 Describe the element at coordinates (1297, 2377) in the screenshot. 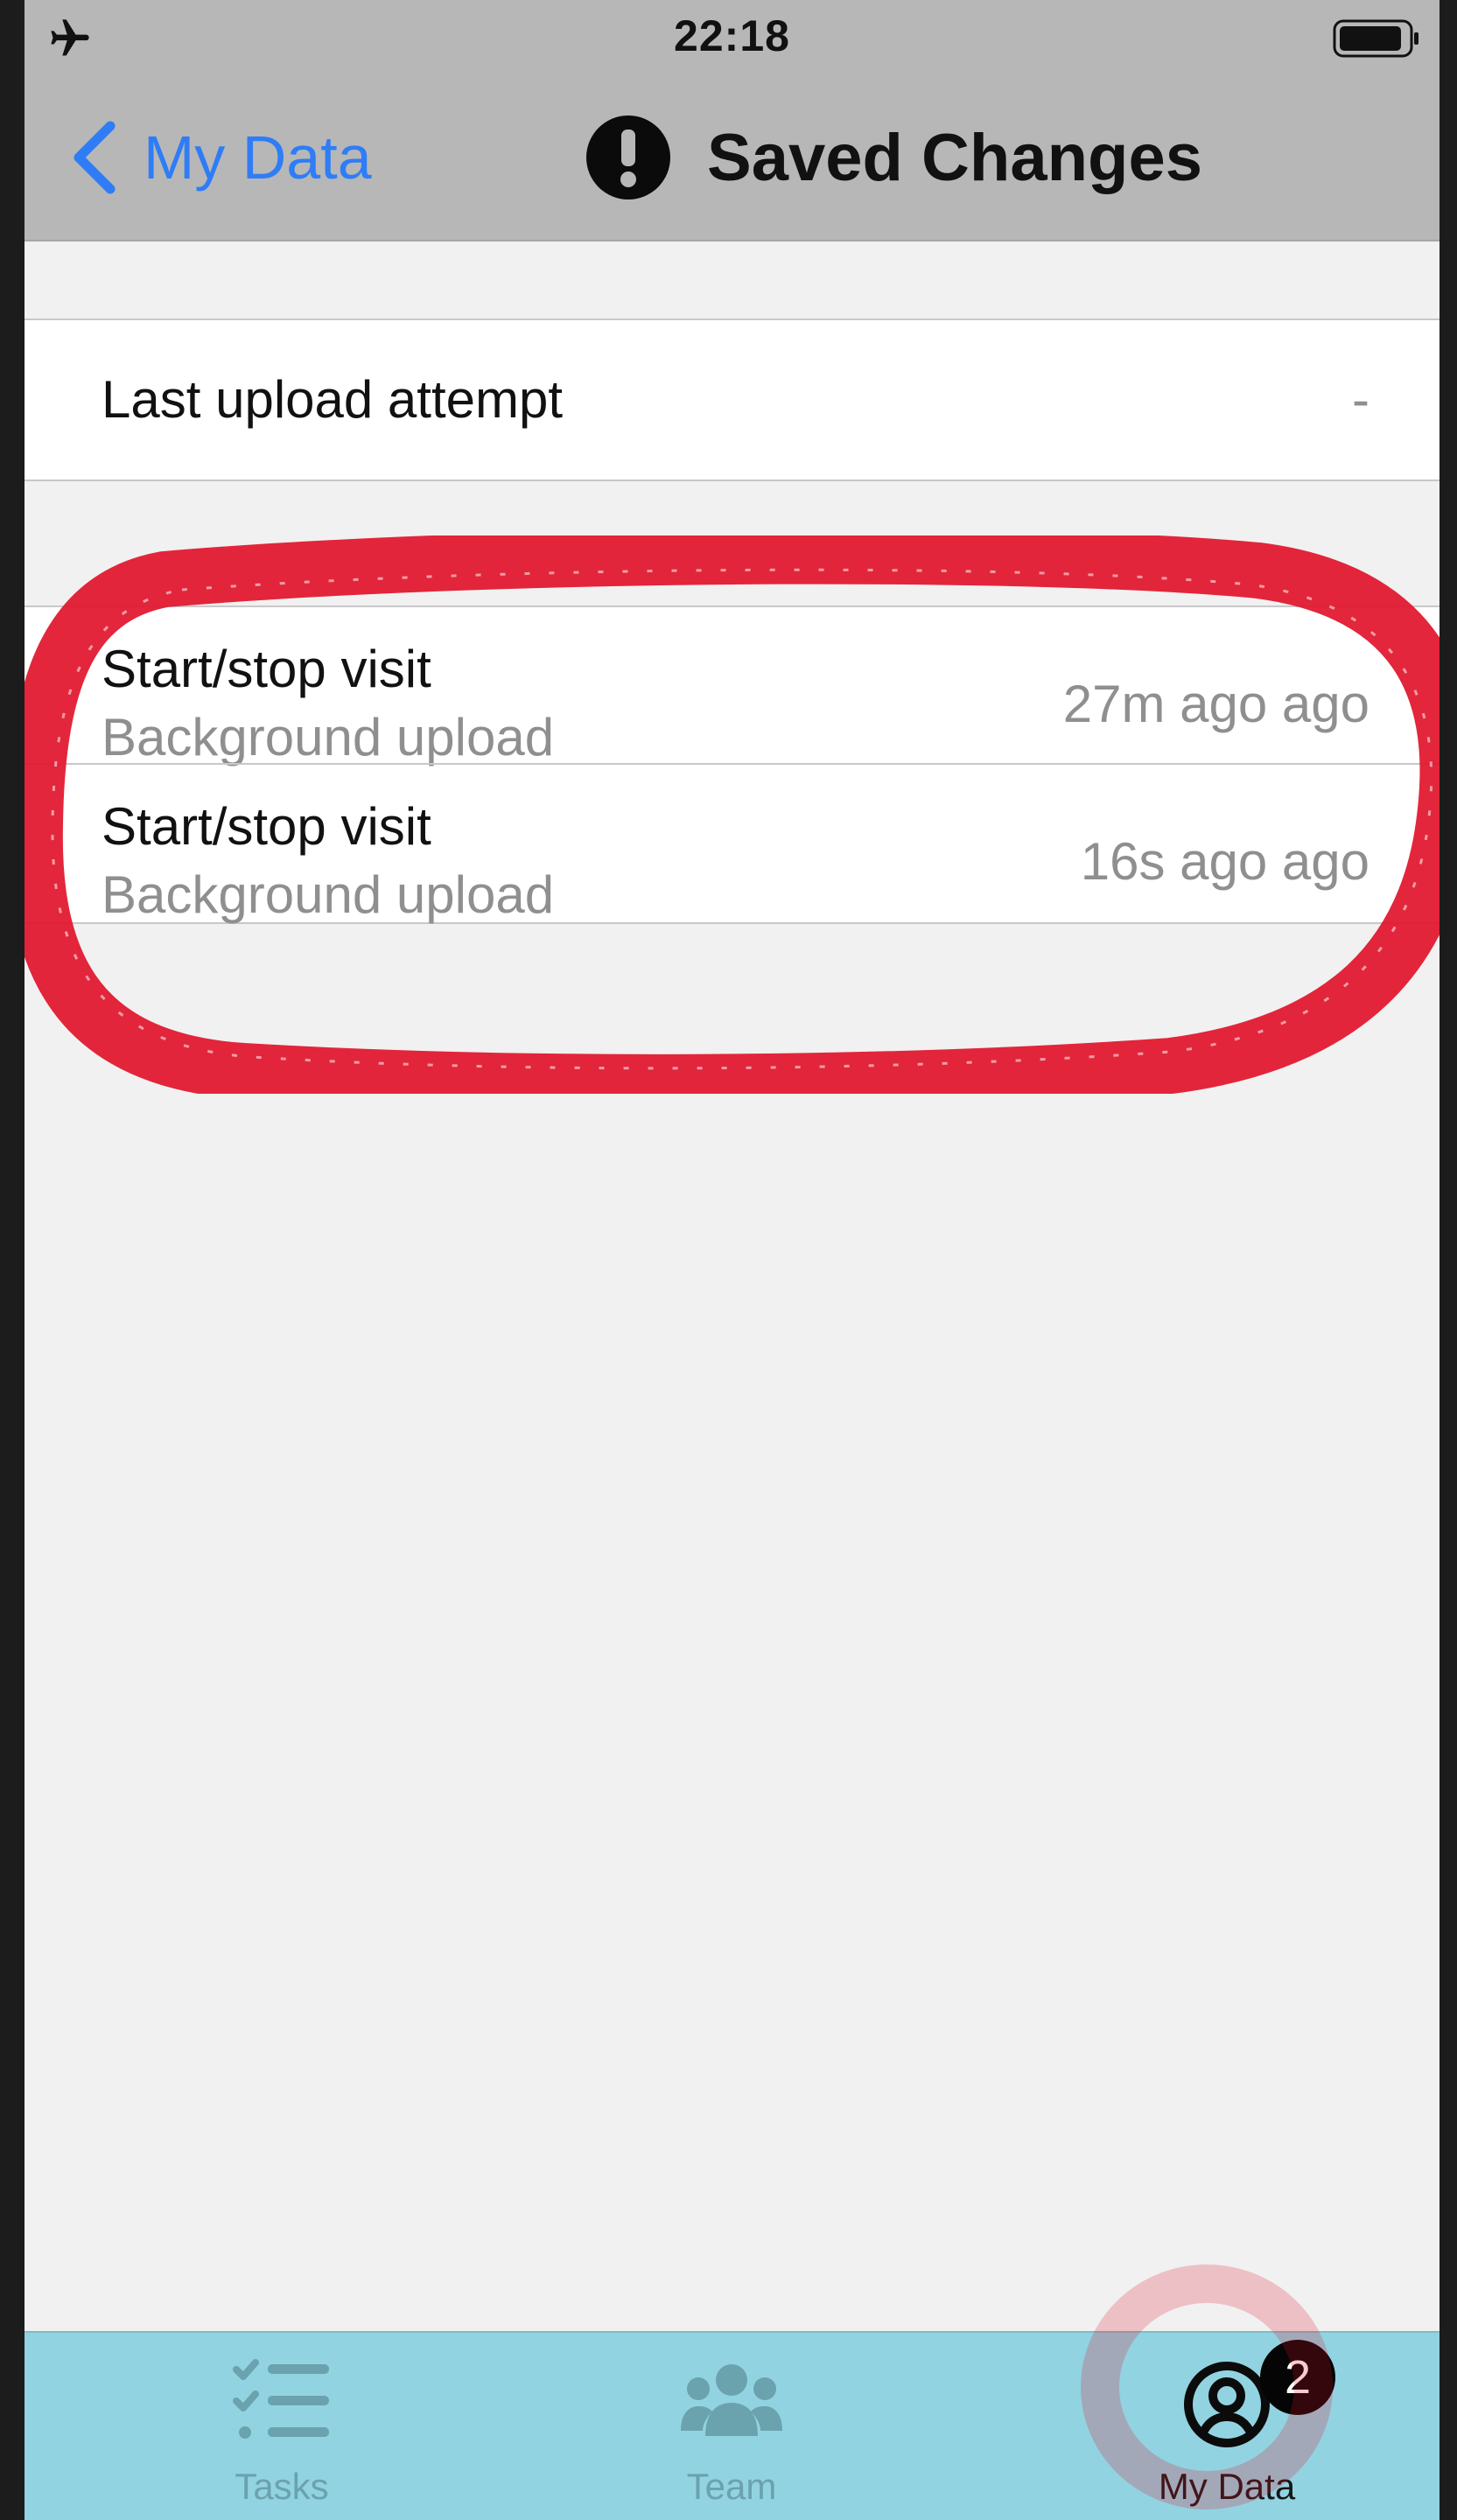

I see `notification-badge: 2` at that location.